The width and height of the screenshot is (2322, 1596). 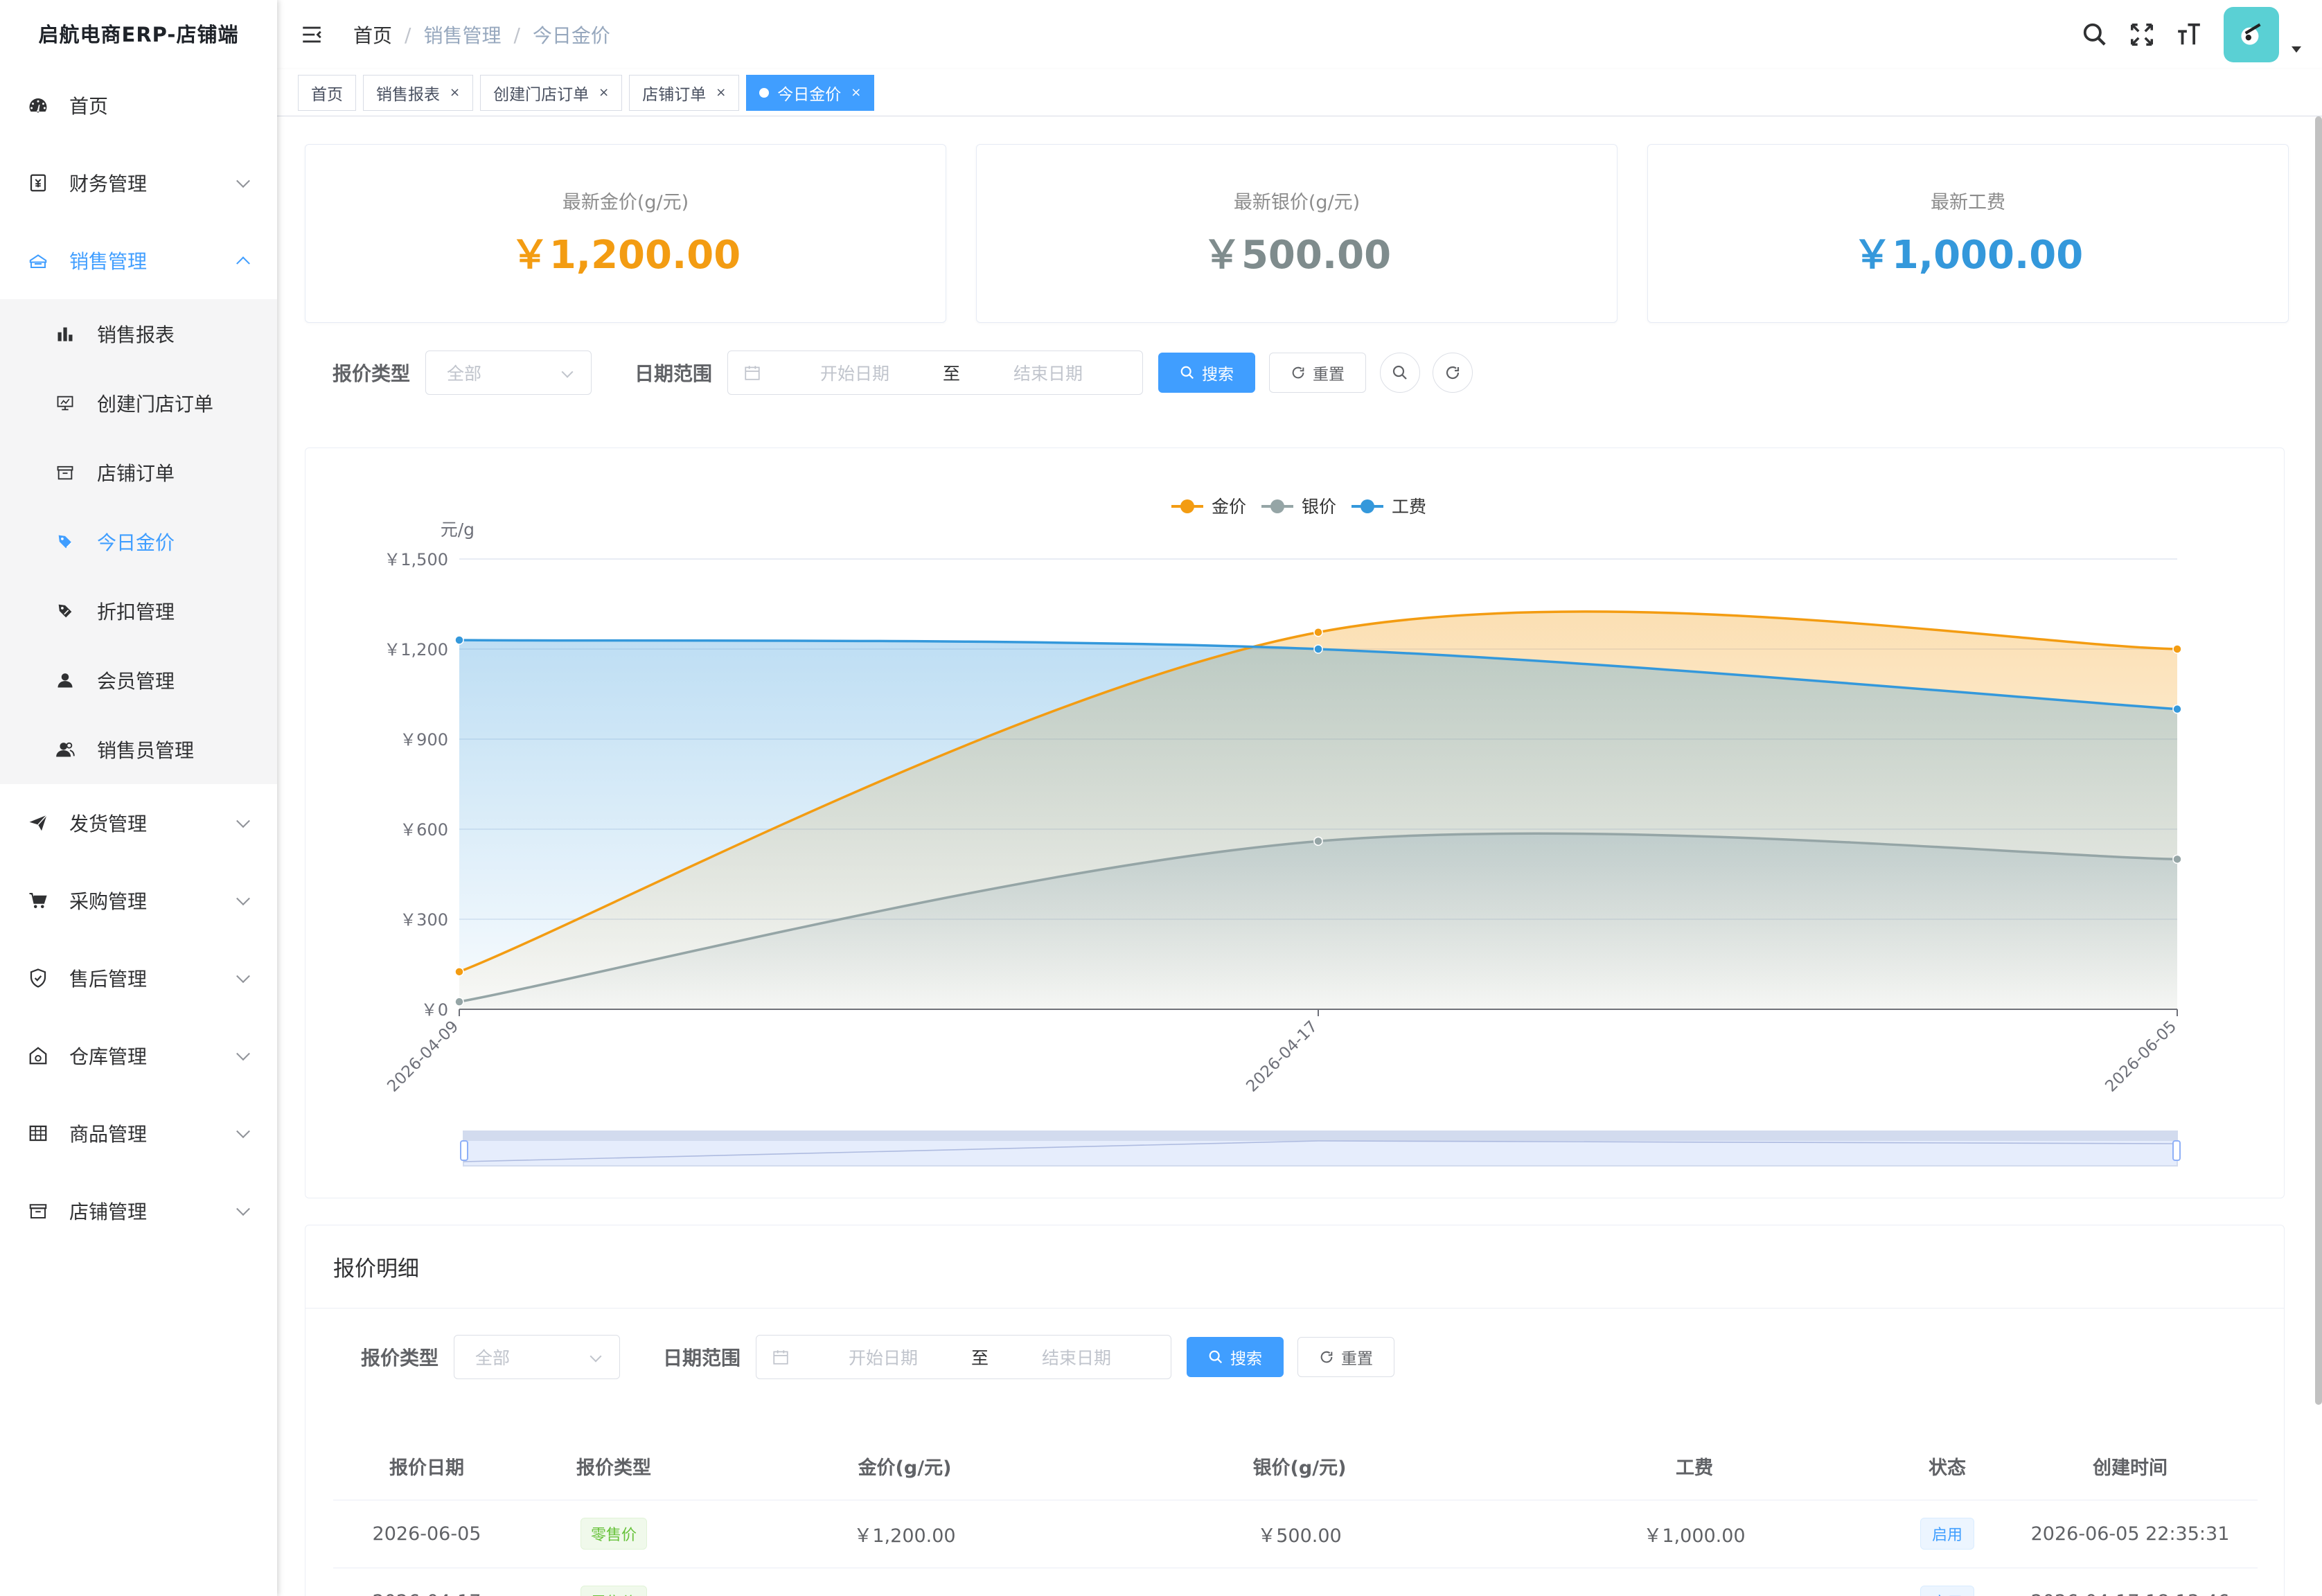 I want to click on sidebar-item-discount: 折扣管理, so click(x=138, y=611).